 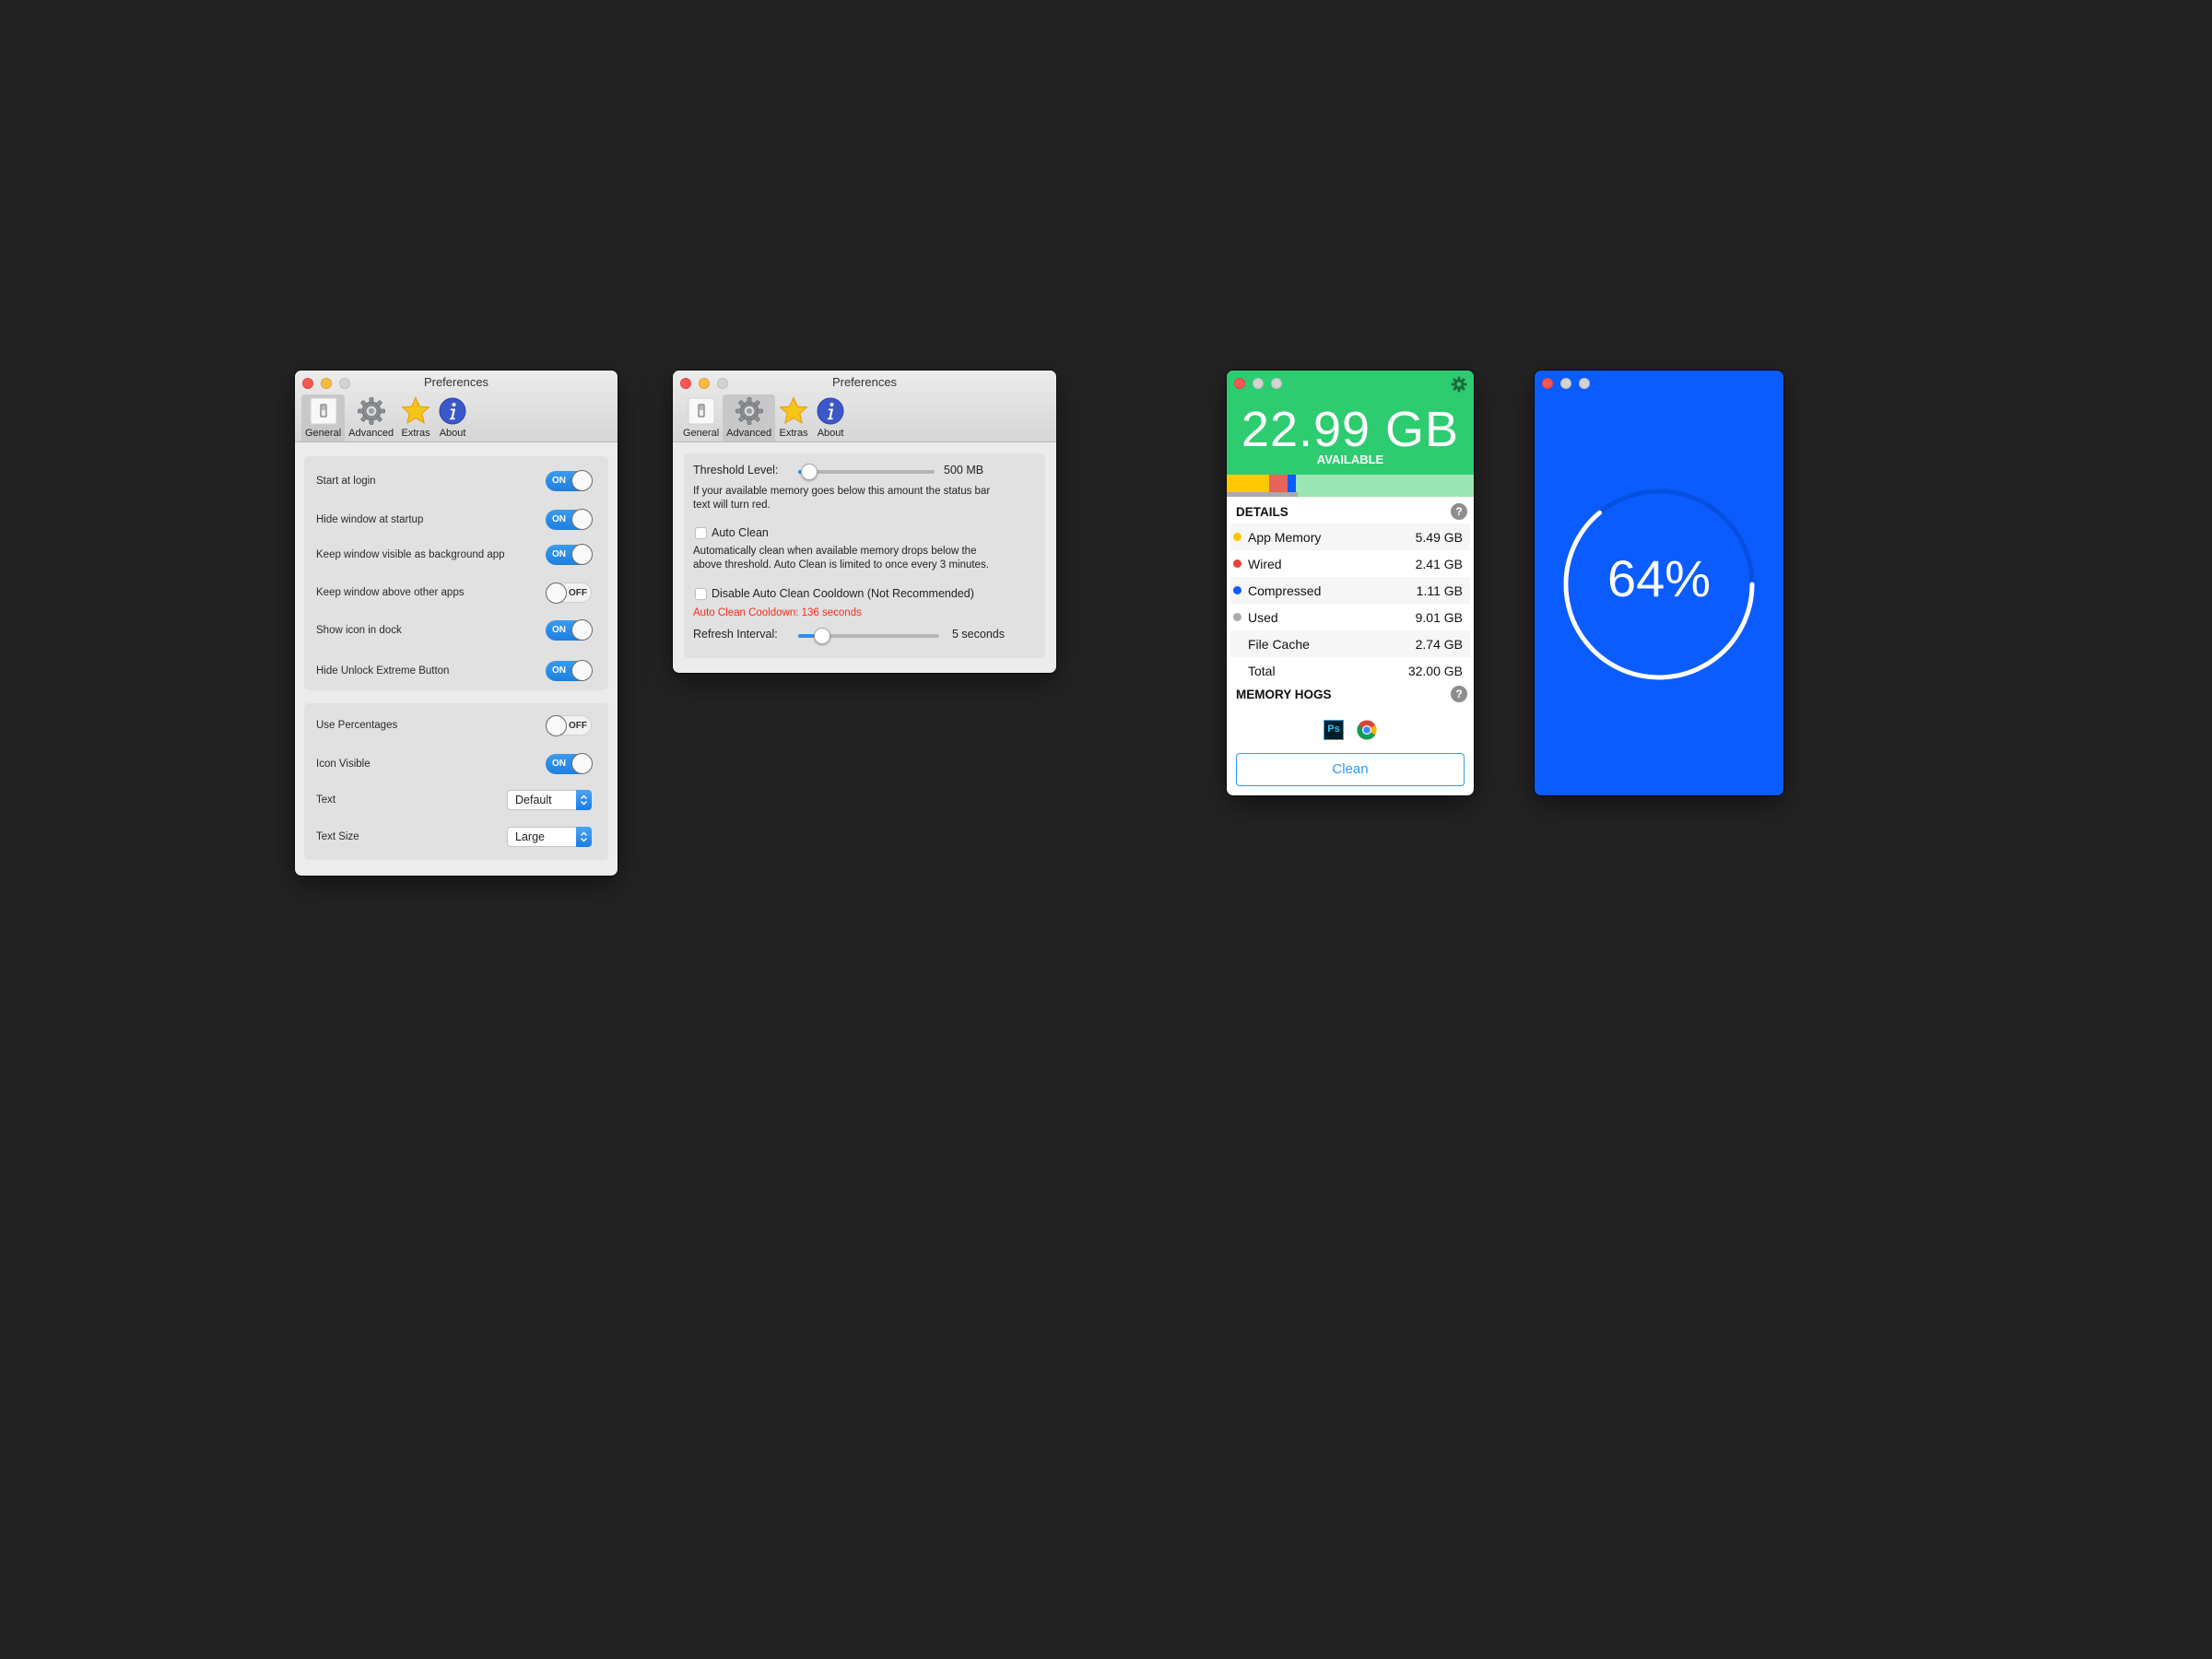 What do you see at coordinates (1262, 494) in the screenshot?
I see `used-memory-underline` at bounding box center [1262, 494].